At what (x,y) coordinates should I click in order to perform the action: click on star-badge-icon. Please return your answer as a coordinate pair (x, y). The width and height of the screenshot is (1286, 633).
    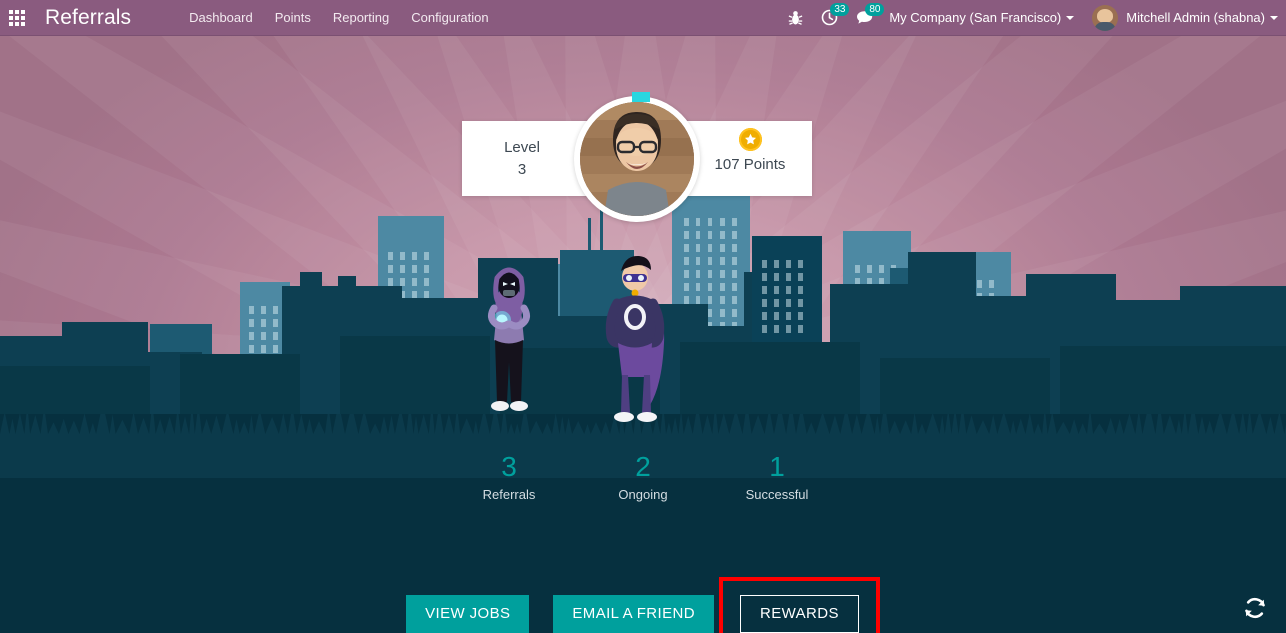
    Looking at the image, I should click on (750, 139).